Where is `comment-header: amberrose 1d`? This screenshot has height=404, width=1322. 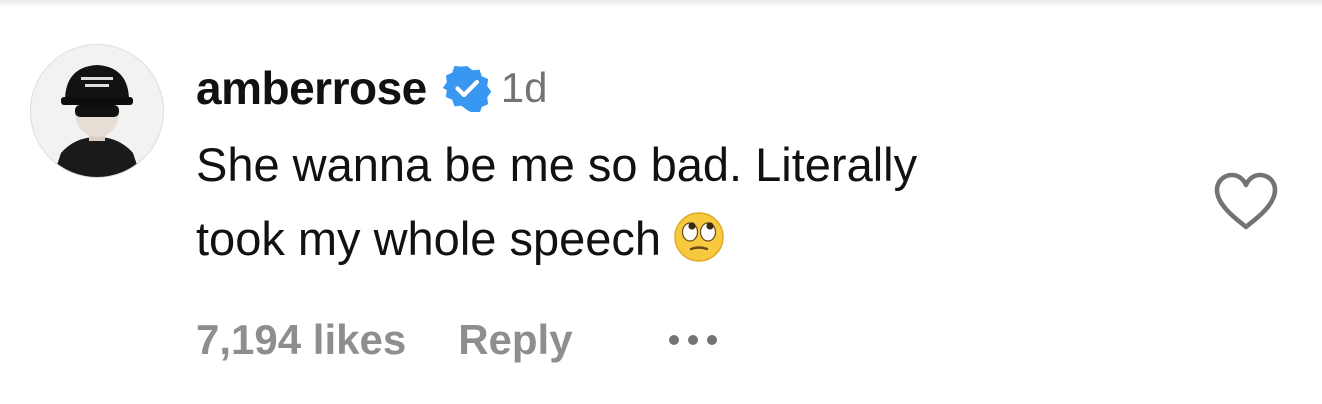
comment-header: amberrose 1d is located at coordinates (371, 88).